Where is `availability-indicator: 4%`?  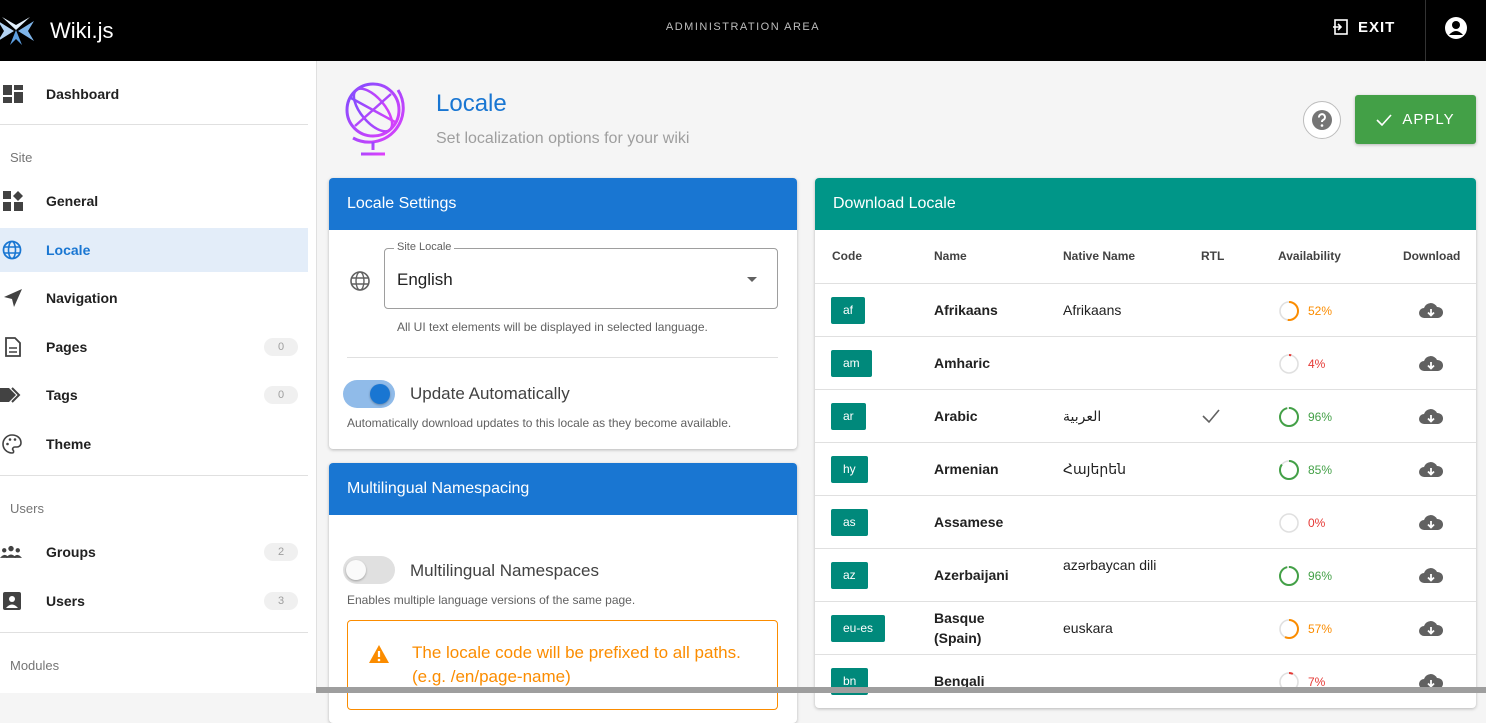
availability-indicator: 4% is located at coordinates (1313, 364).